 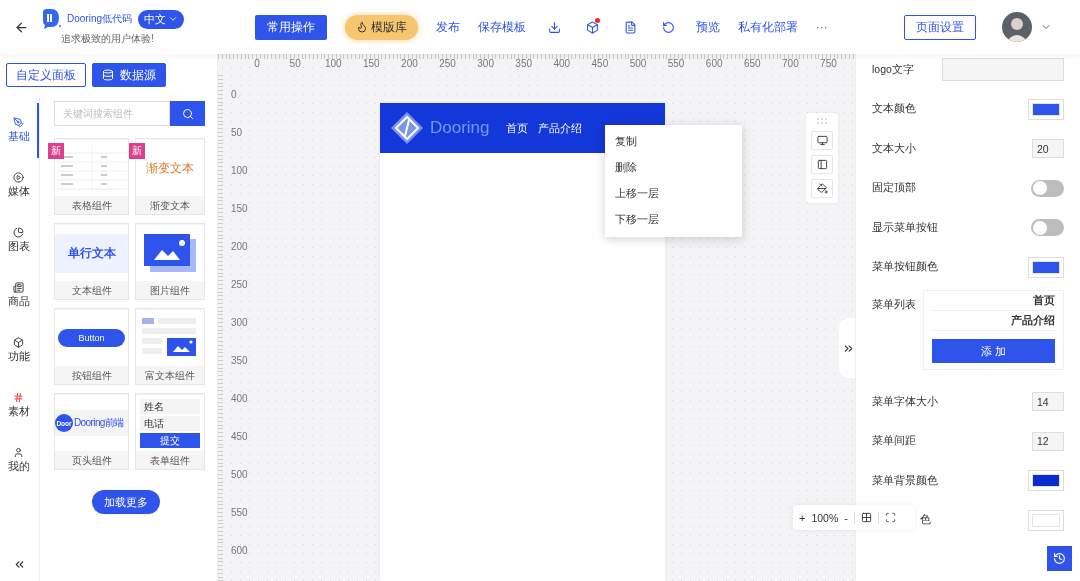 I want to click on form-field-sample: 电话, so click(x=170, y=423).